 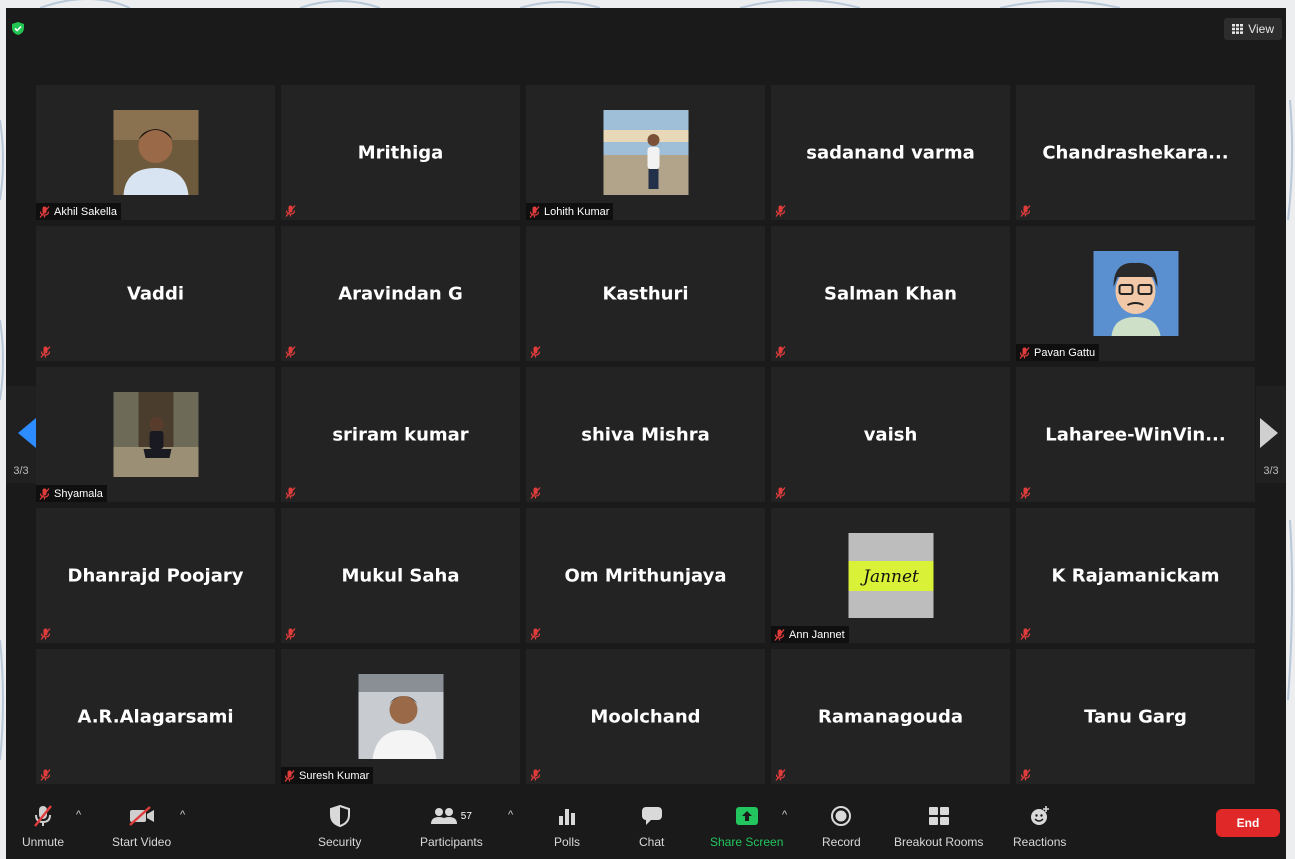 I want to click on participant-name: Aravindan G, so click(x=400, y=293).